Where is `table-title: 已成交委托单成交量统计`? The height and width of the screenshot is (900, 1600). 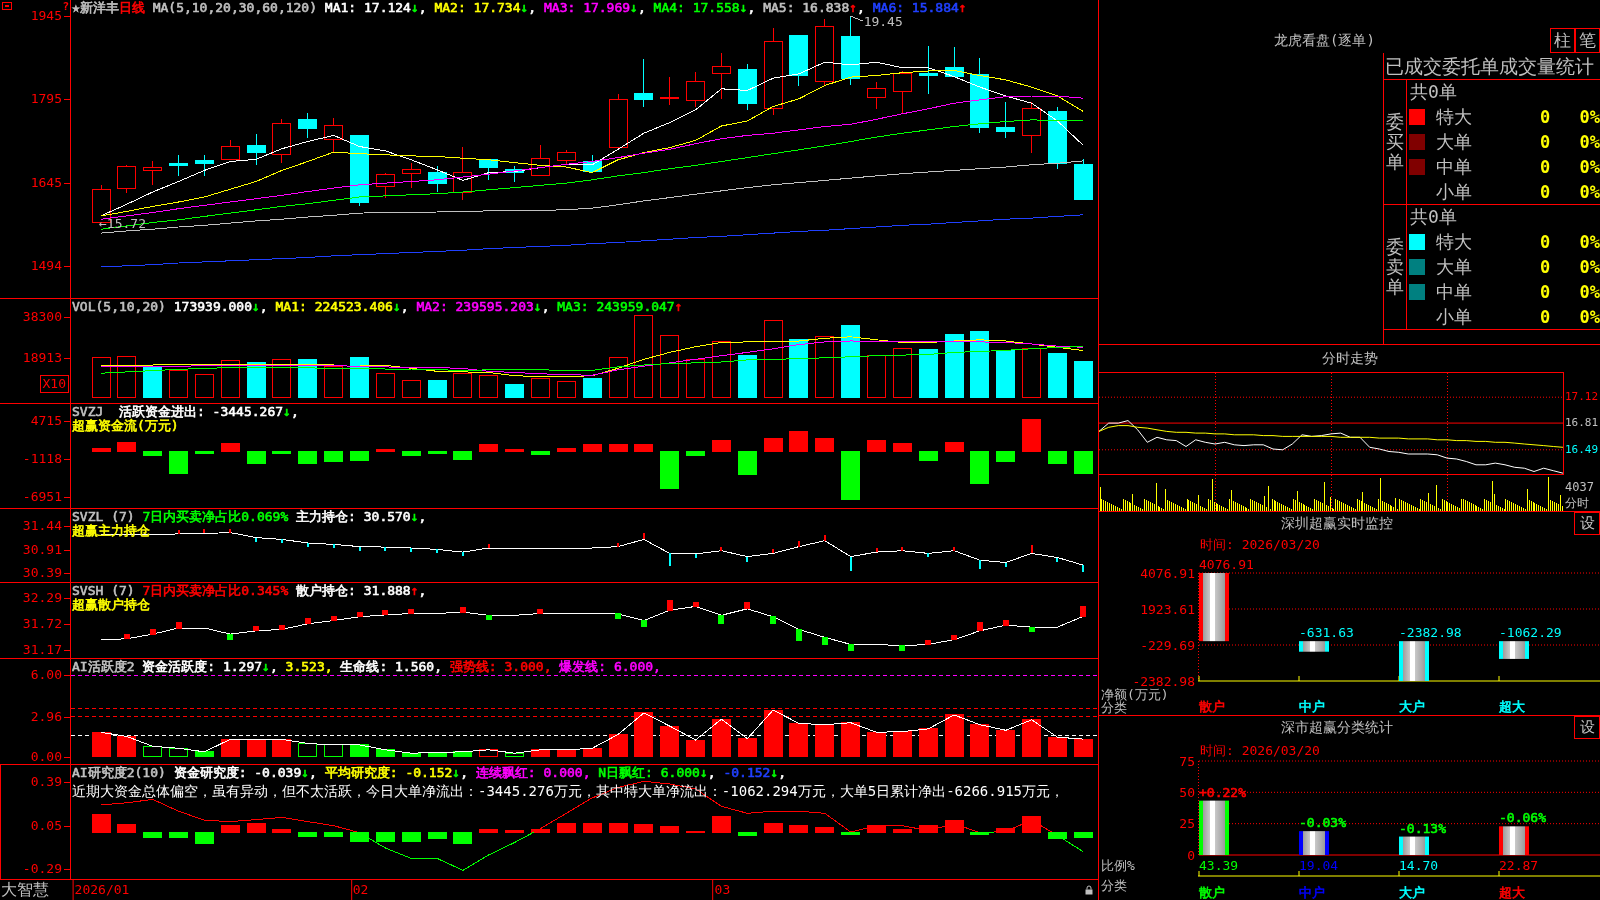
table-title: 已成交委托单成交量统计 is located at coordinates (1492, 66).